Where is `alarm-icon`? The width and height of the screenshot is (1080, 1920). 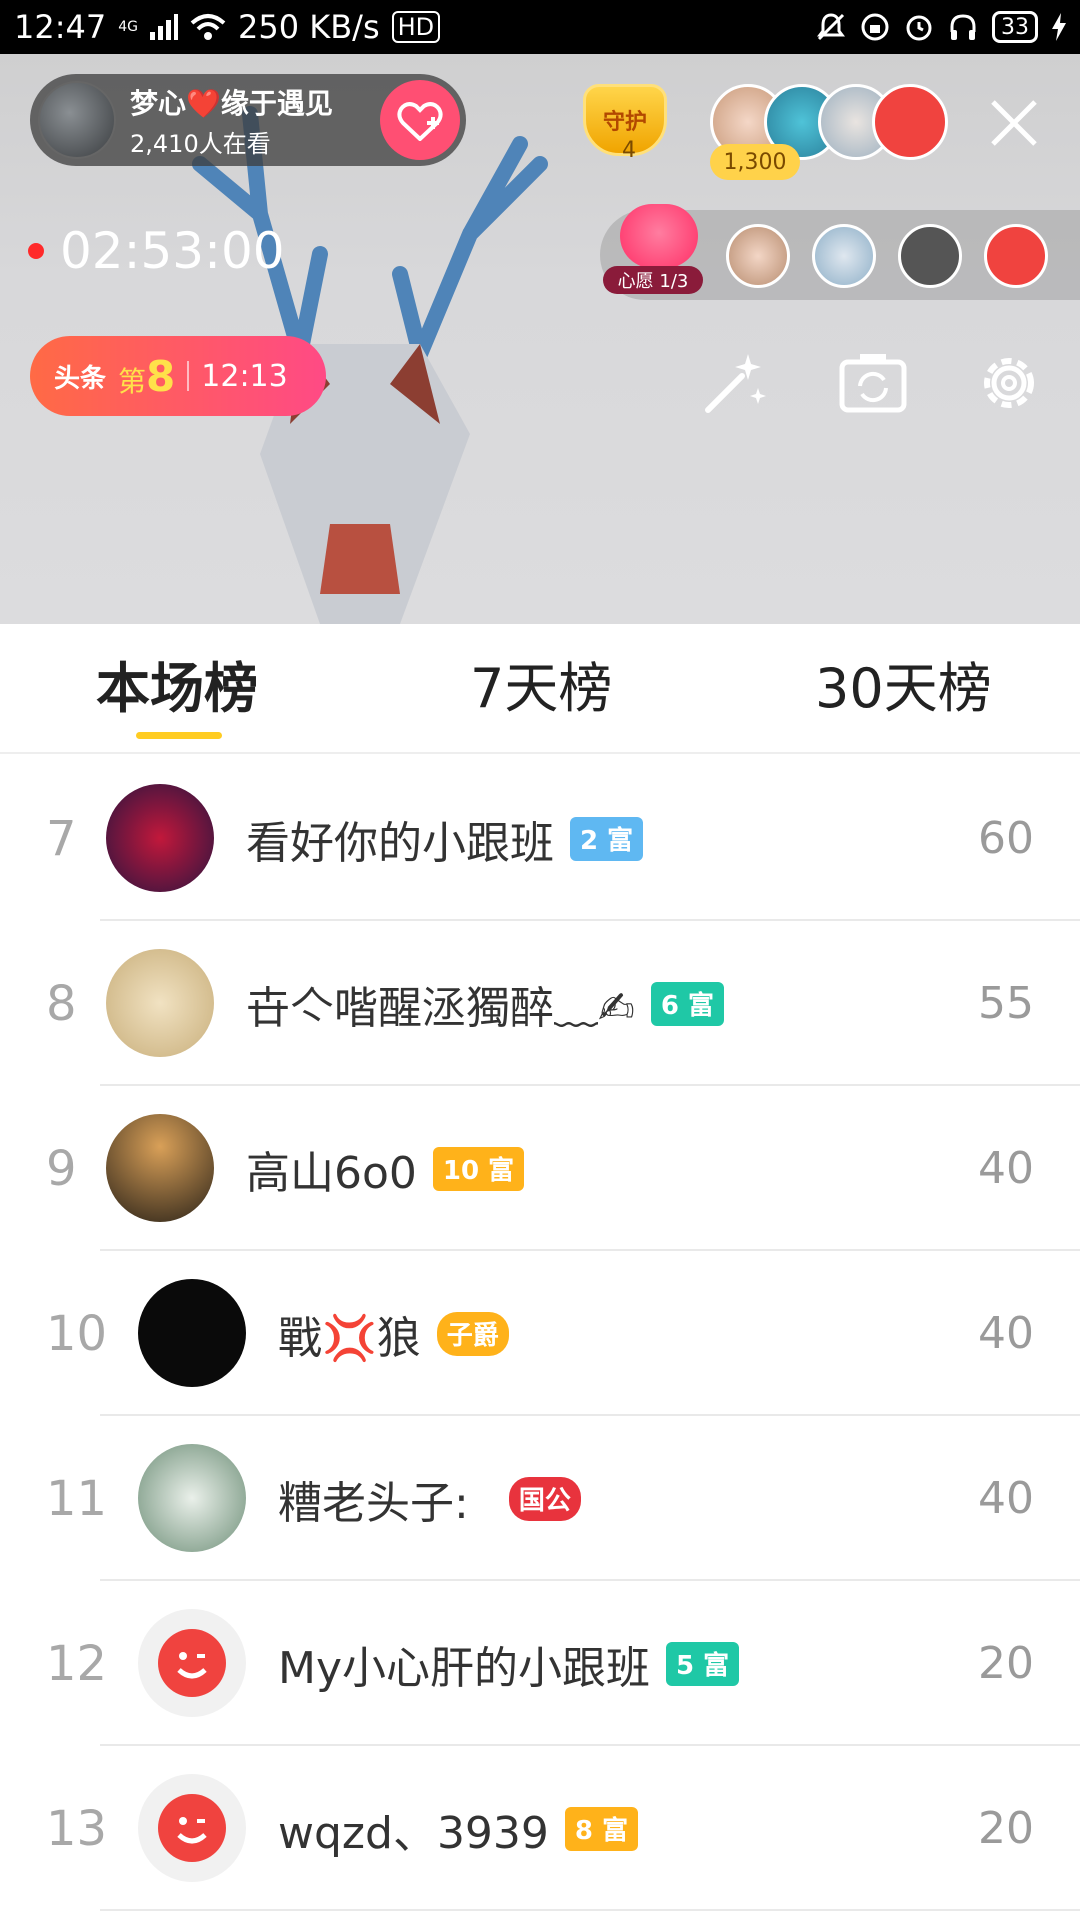 alarm-icon is located at coordinates (919, 28).